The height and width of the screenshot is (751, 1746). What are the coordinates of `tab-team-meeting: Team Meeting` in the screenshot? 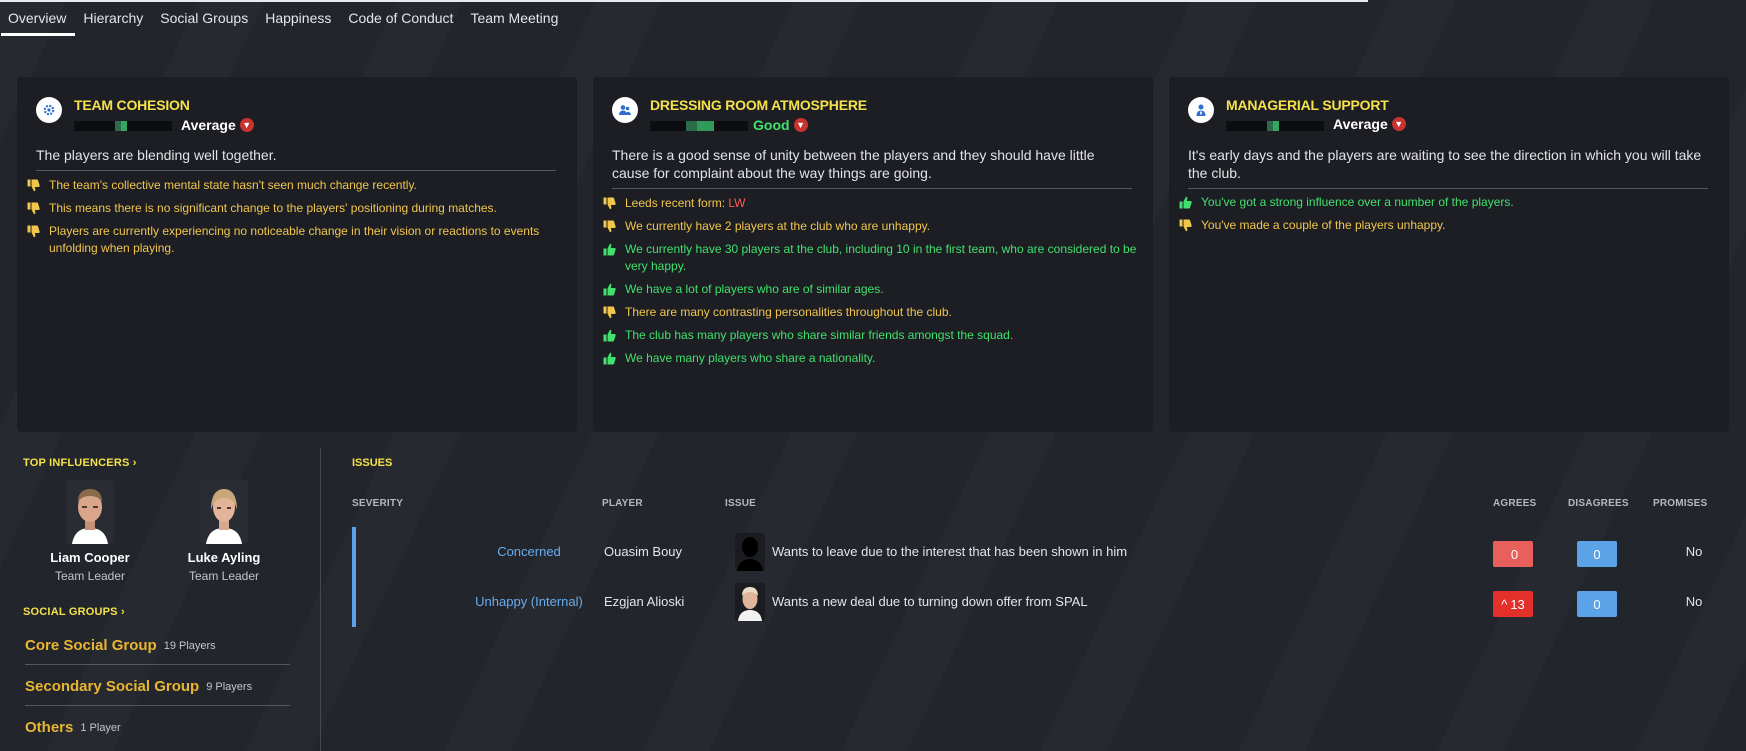 It's located at (514, 18).